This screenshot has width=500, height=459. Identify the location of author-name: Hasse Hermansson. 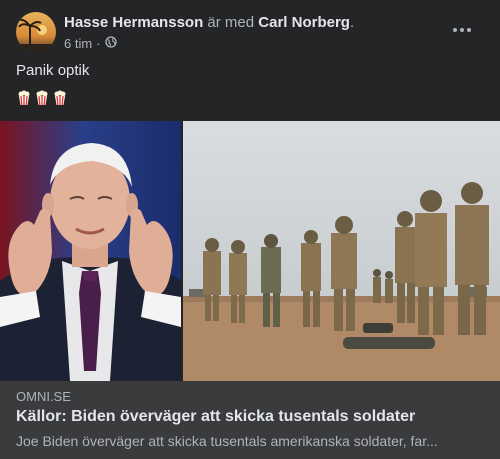
(133, 22).